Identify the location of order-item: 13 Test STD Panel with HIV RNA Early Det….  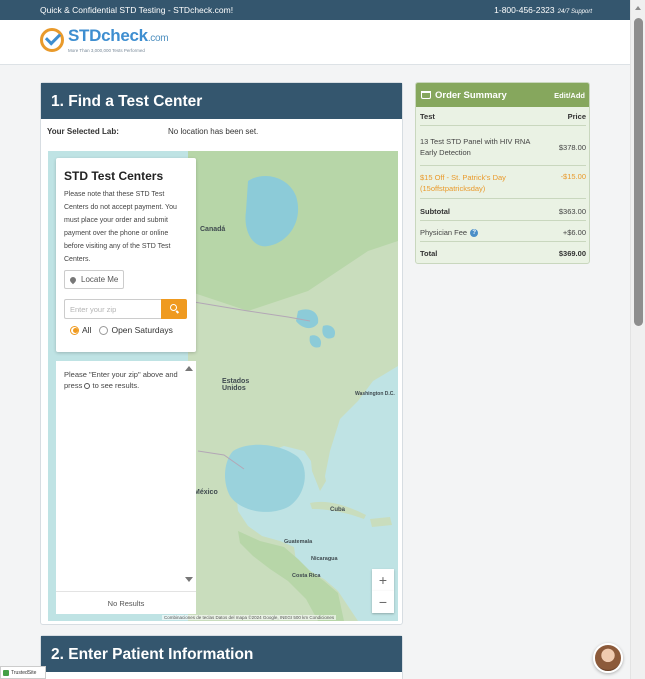
(503, 151).